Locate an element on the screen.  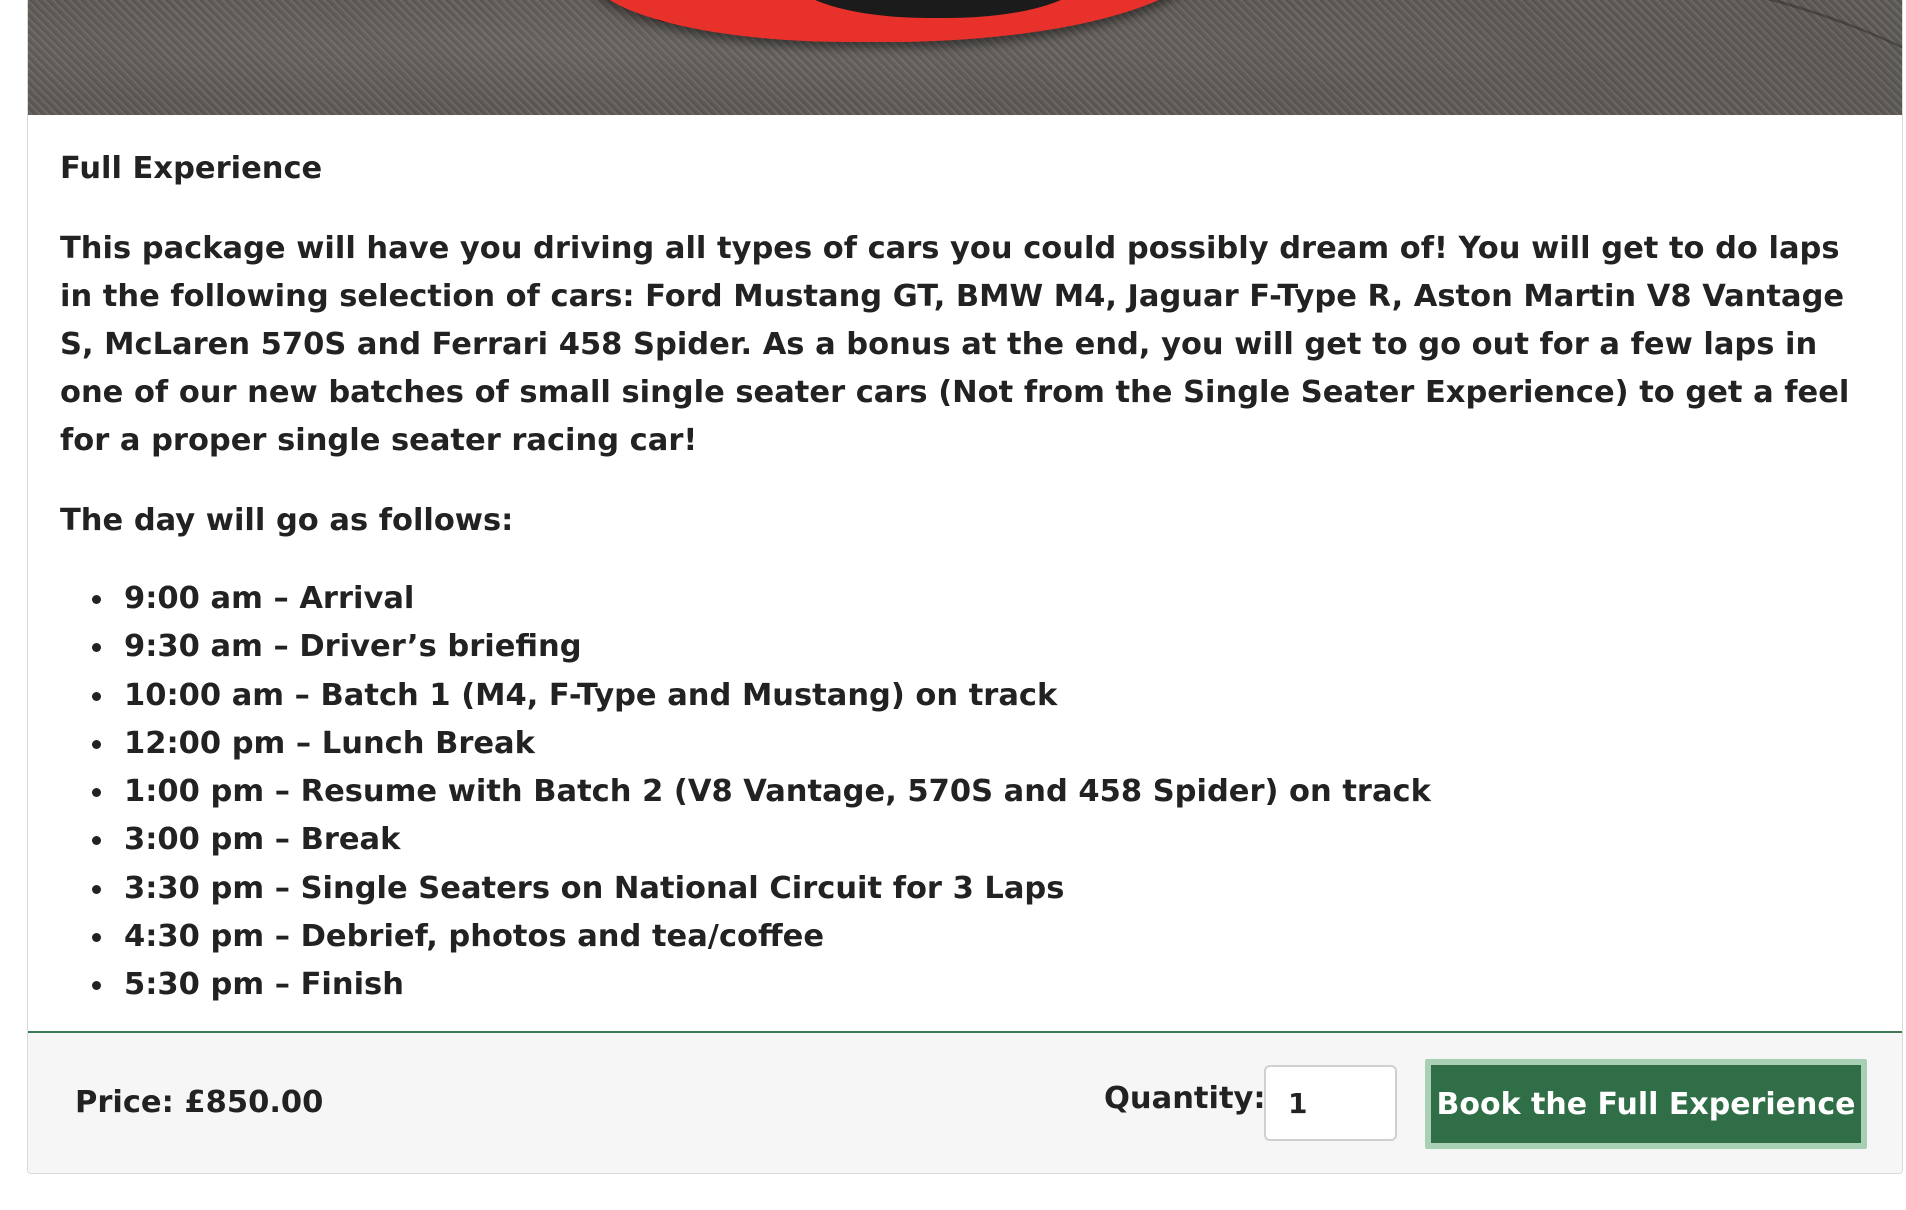
book-button: Book the Full Experience is located at coordinates (1646, 1104).